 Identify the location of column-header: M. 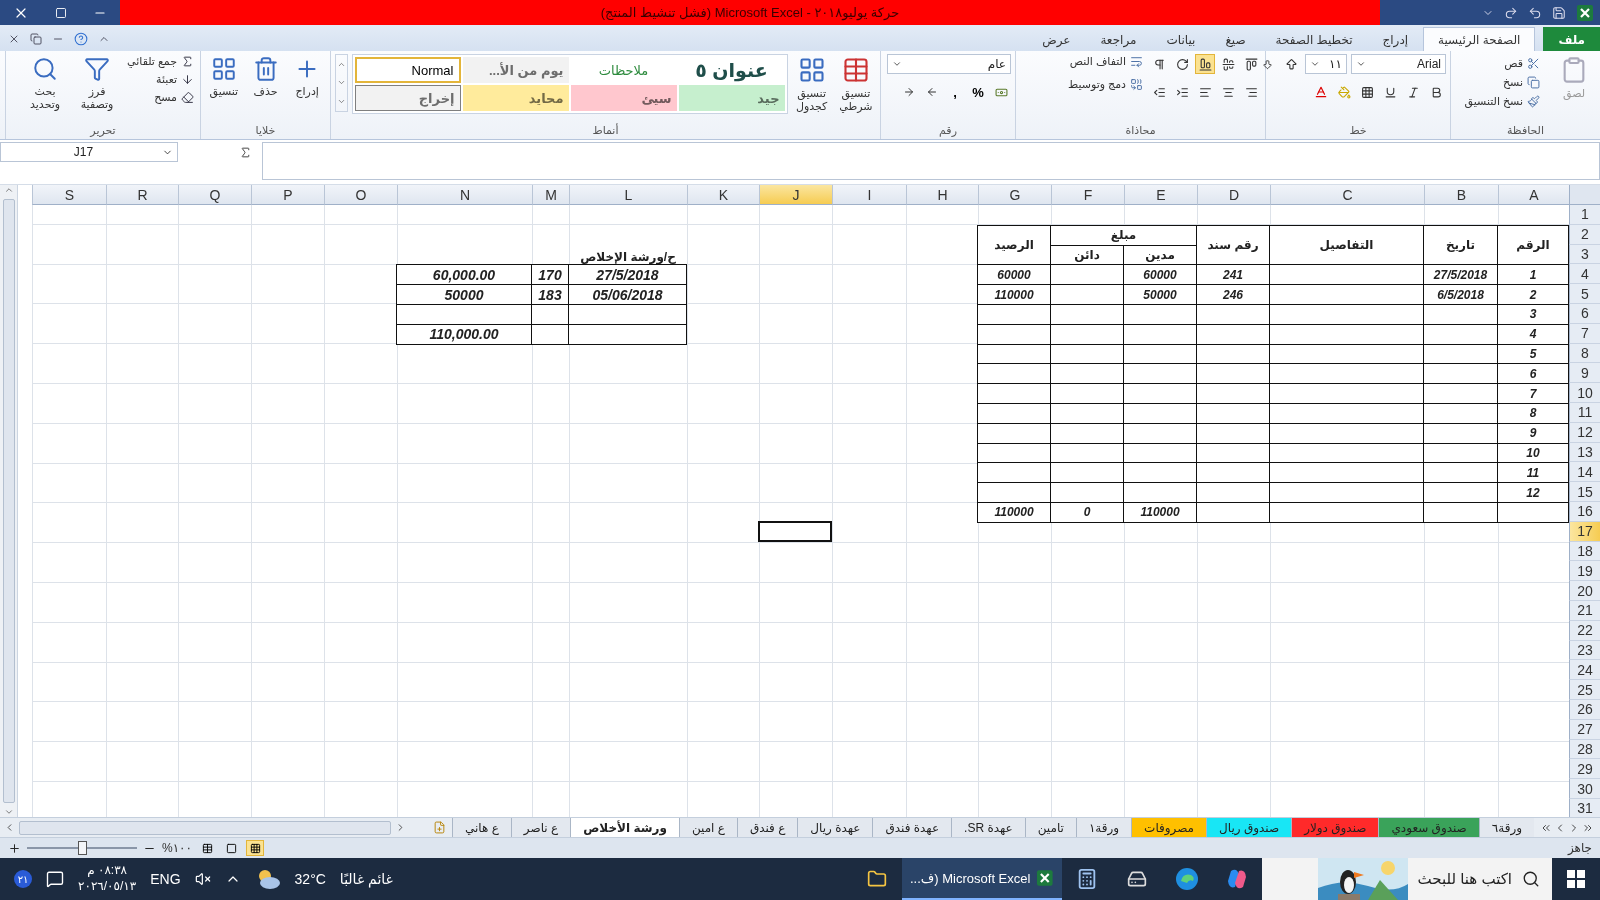
(550, 195).